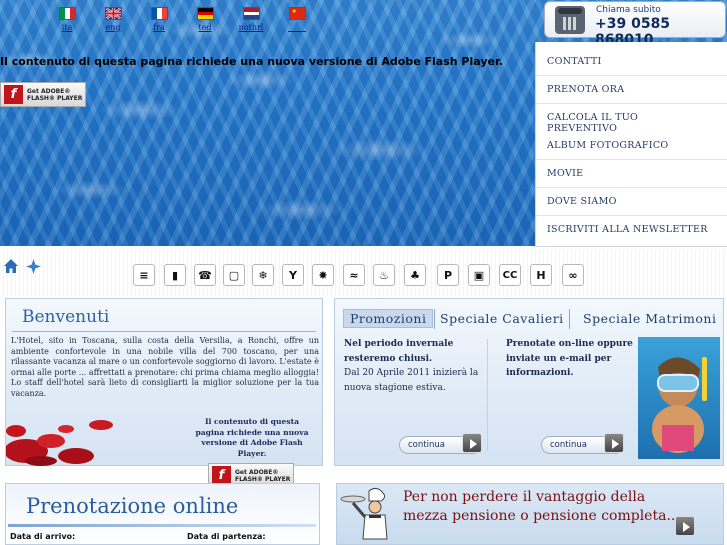 This screenshot has height=545, width=727. Describe the element at coordinates (633, 89) in the screenshot. I see `menu-item-prenota: PRENOTA ORA` at that location.